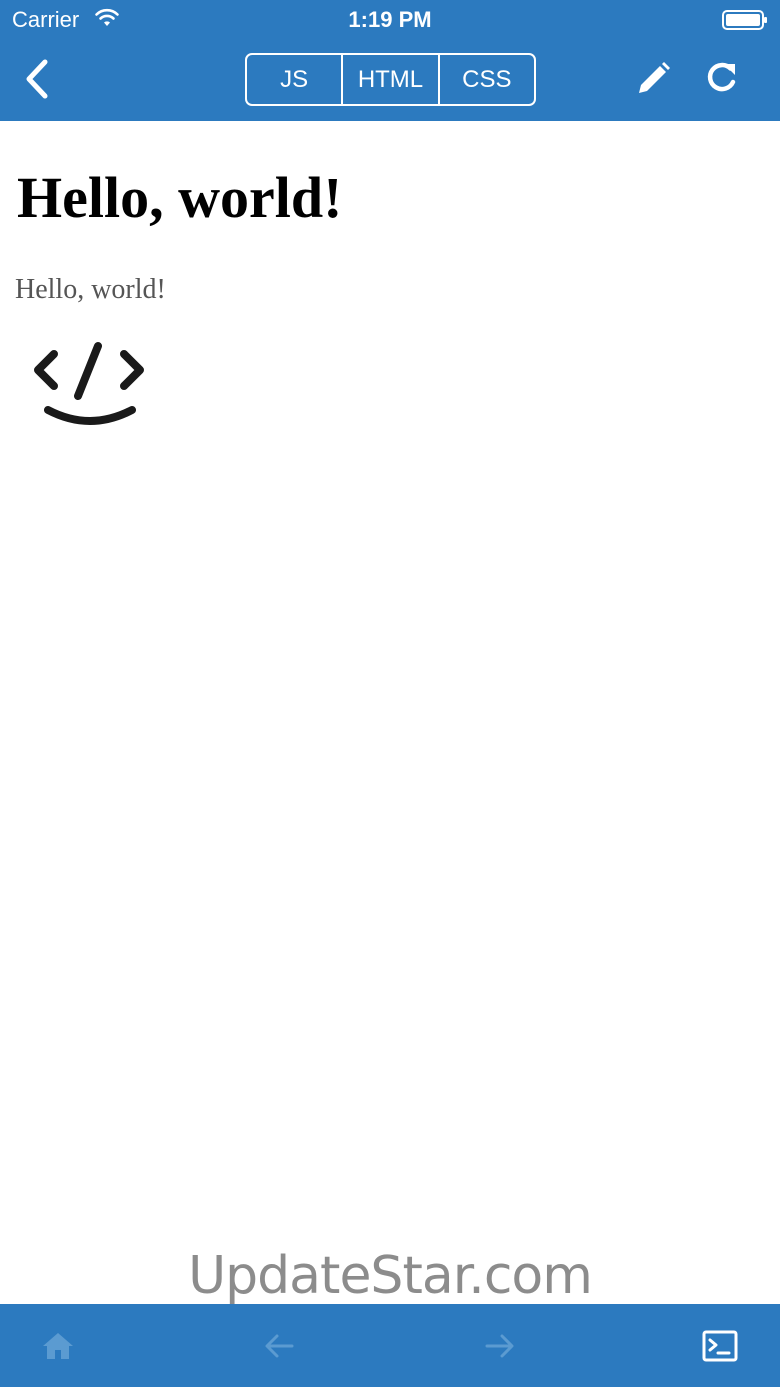  I want to click on console-button, so click(720, 1346).